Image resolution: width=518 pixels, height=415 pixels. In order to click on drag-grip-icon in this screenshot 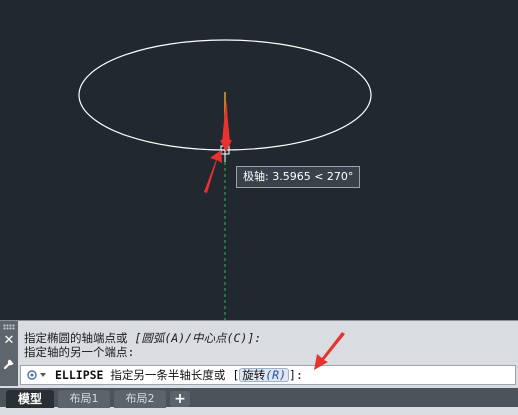, I will do `click(9, 327)`.